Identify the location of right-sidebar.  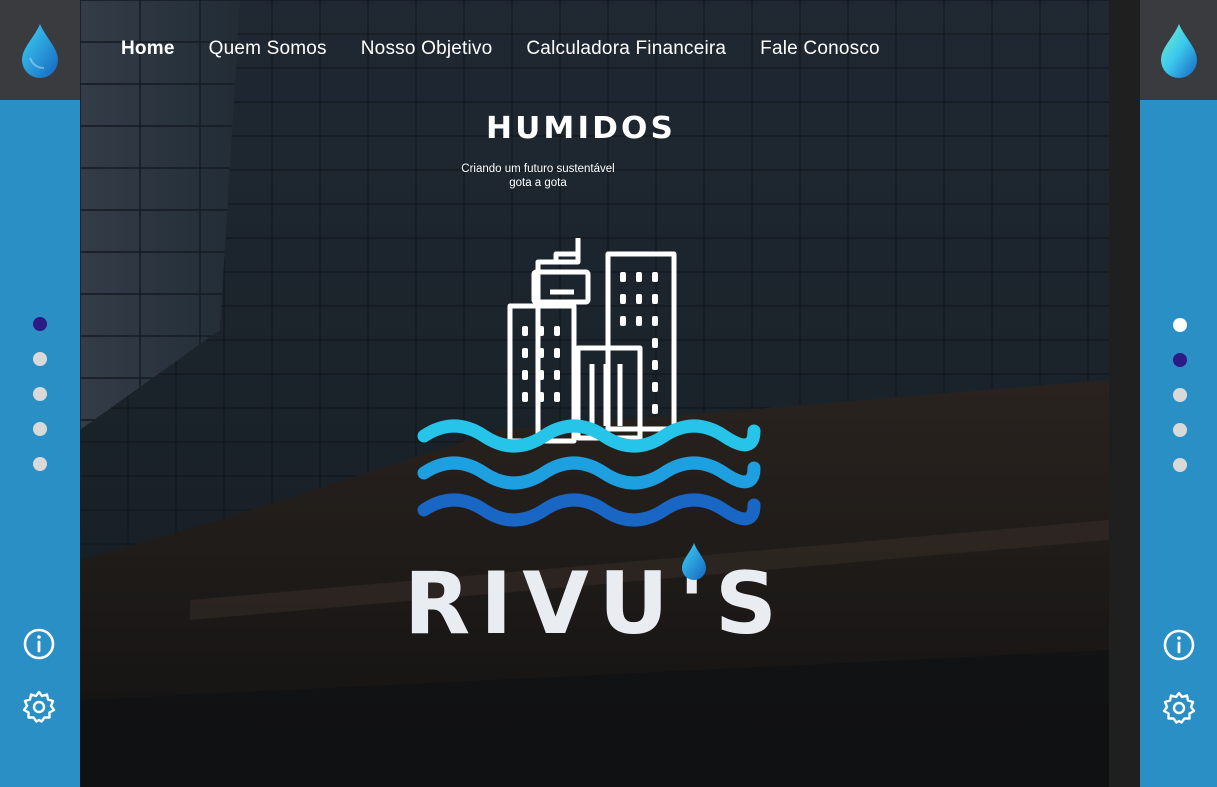
(1178, 393).